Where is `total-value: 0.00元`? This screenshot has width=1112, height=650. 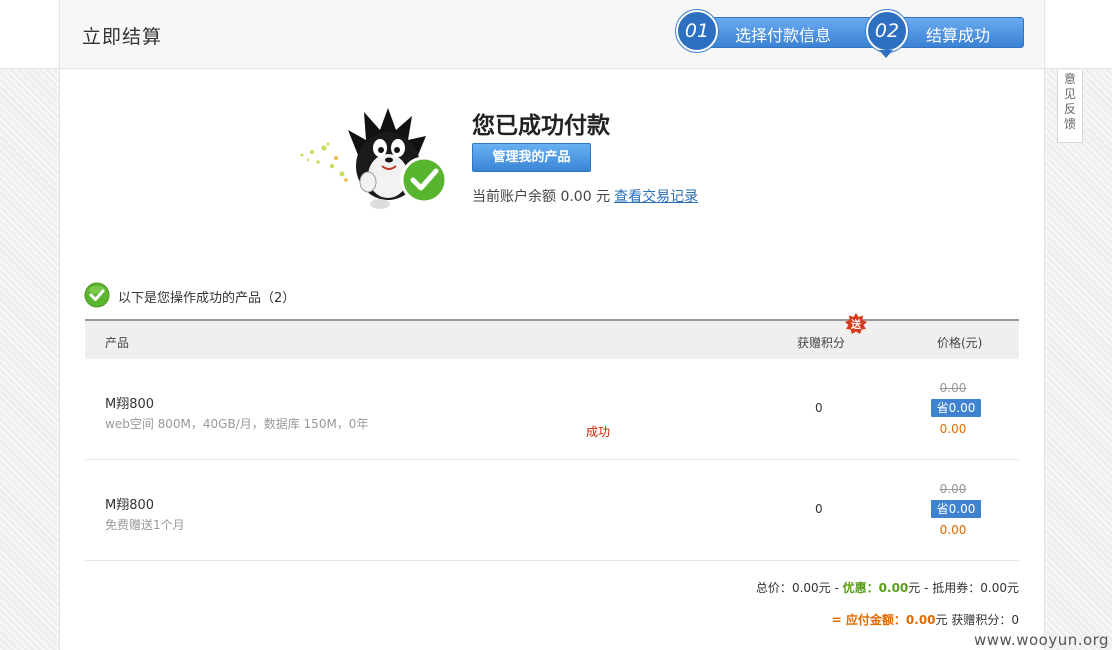 total-value: 0.00元 is located at coordinates (811, 588).